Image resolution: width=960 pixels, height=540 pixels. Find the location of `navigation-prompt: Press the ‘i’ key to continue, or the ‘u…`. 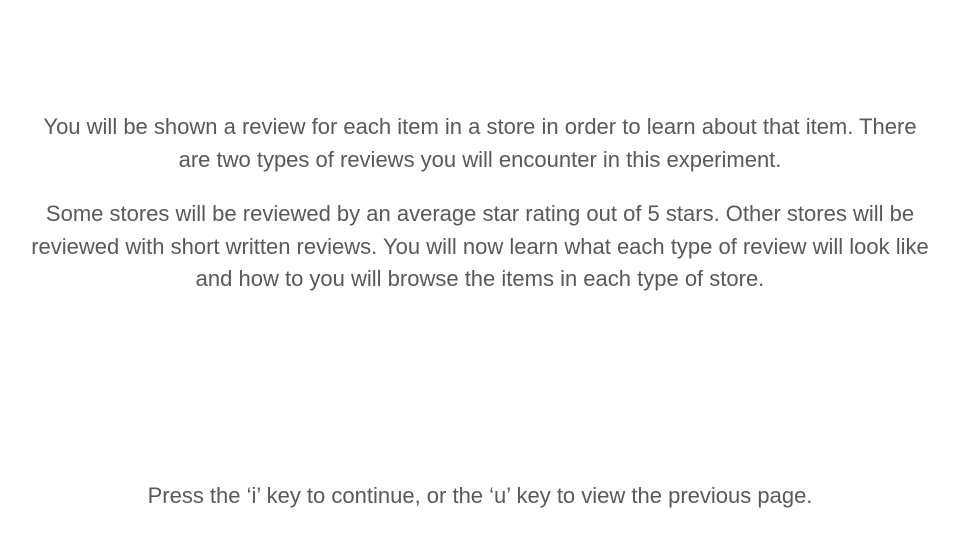

navigation-prompt: Press the ‘i’ key to continue, or the ‘u… is located at coordinates (480, 495).